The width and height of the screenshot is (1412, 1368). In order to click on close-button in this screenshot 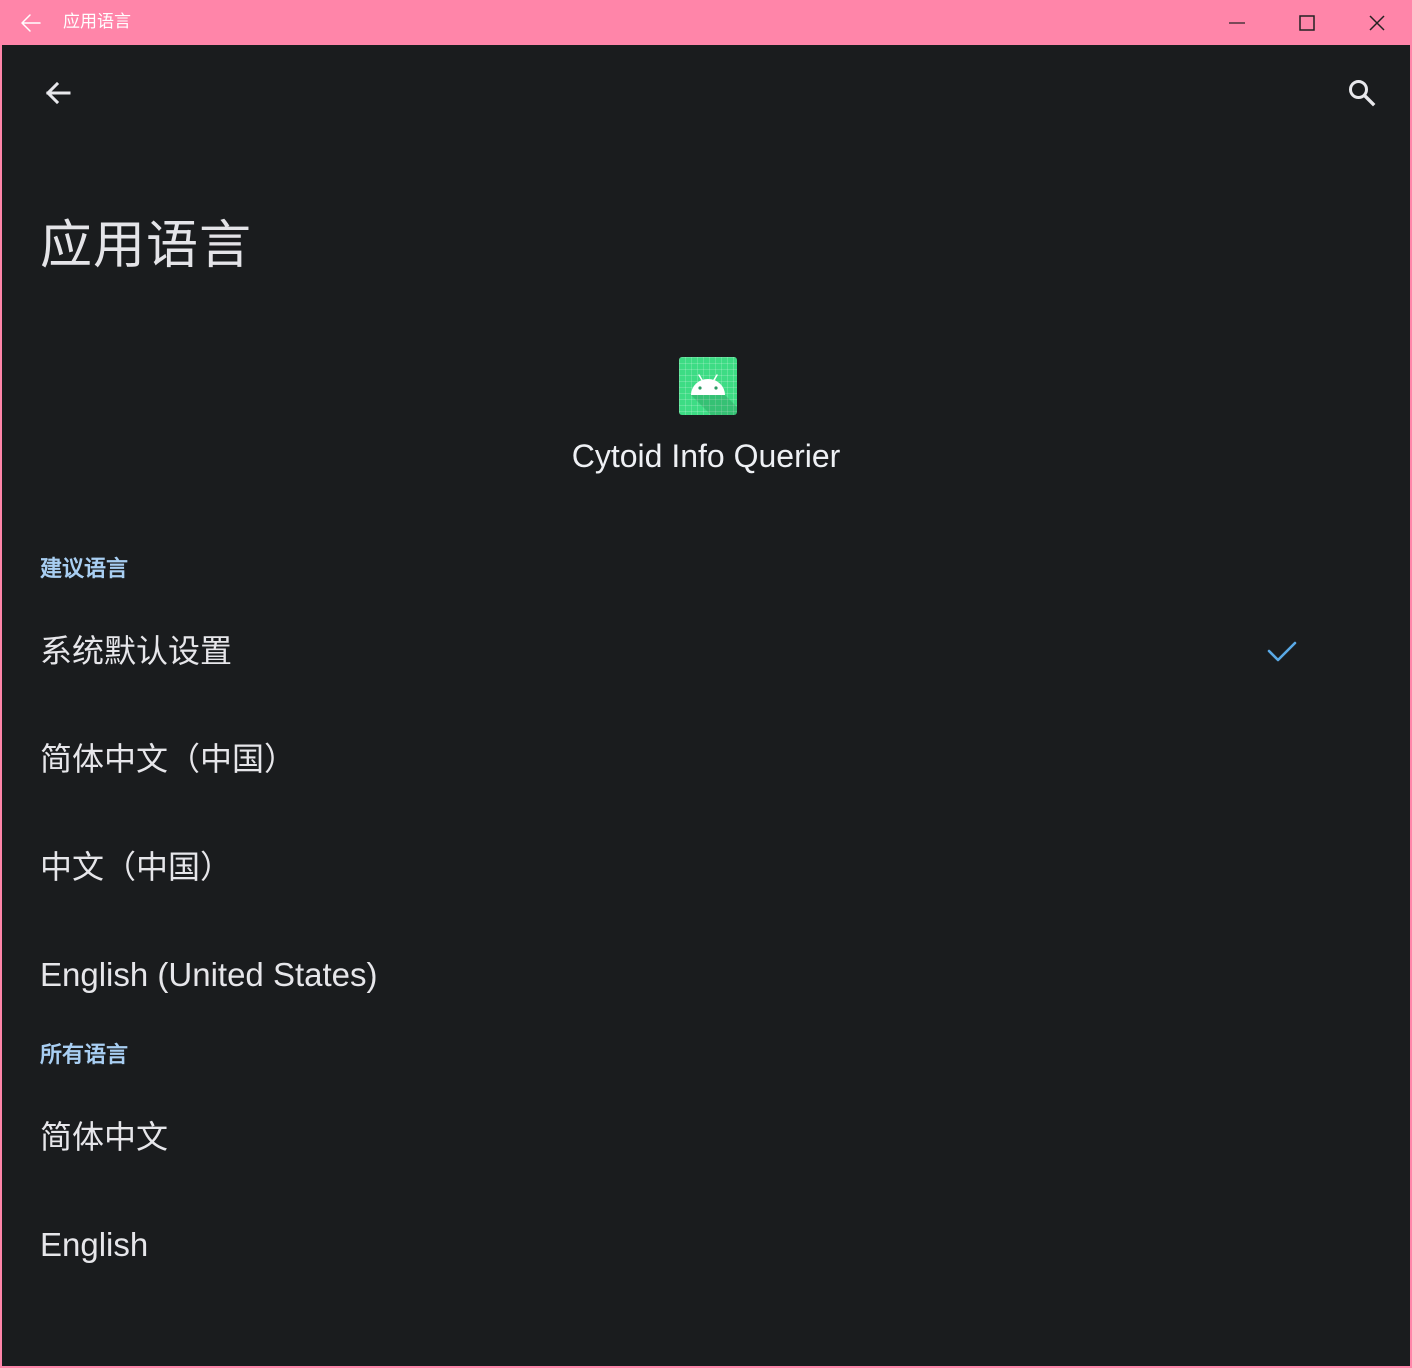, I will do `click(1377, 22)`.